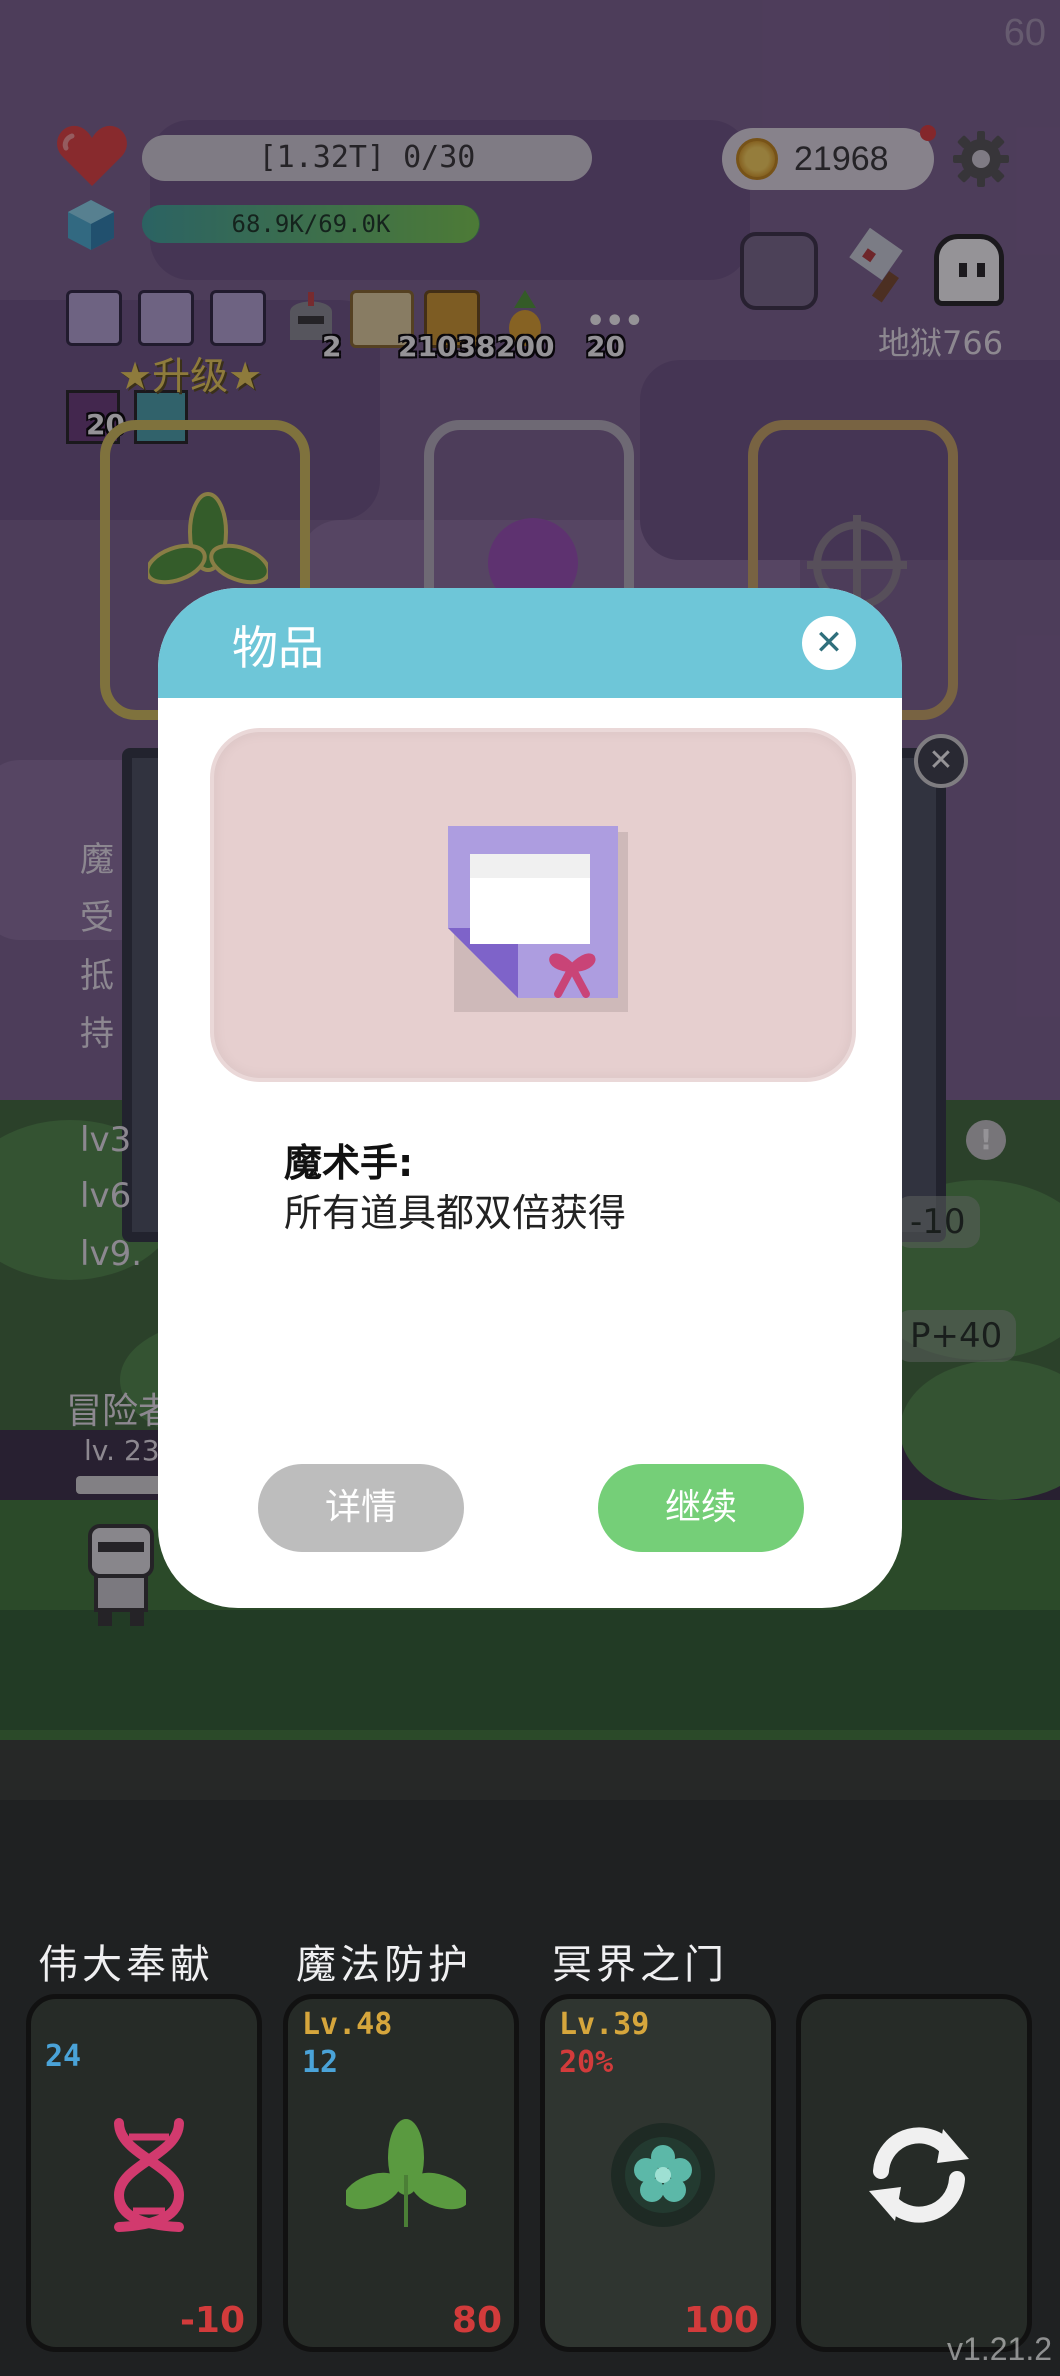 This screenshot has height=2376, width=1060. I want to click on refresh-icon, so click(919, 2175).